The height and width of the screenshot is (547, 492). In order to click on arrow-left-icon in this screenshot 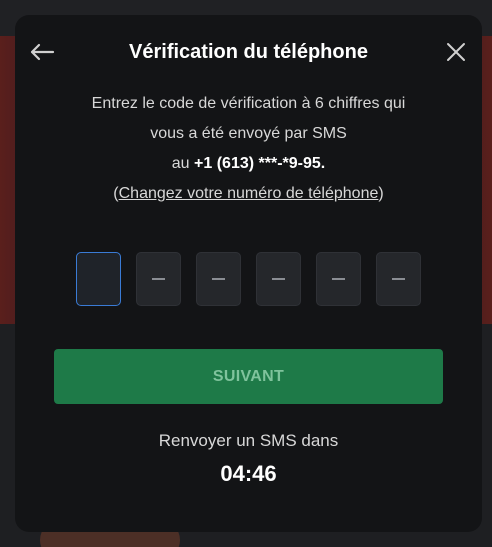, I will do `click(42, 52)`.